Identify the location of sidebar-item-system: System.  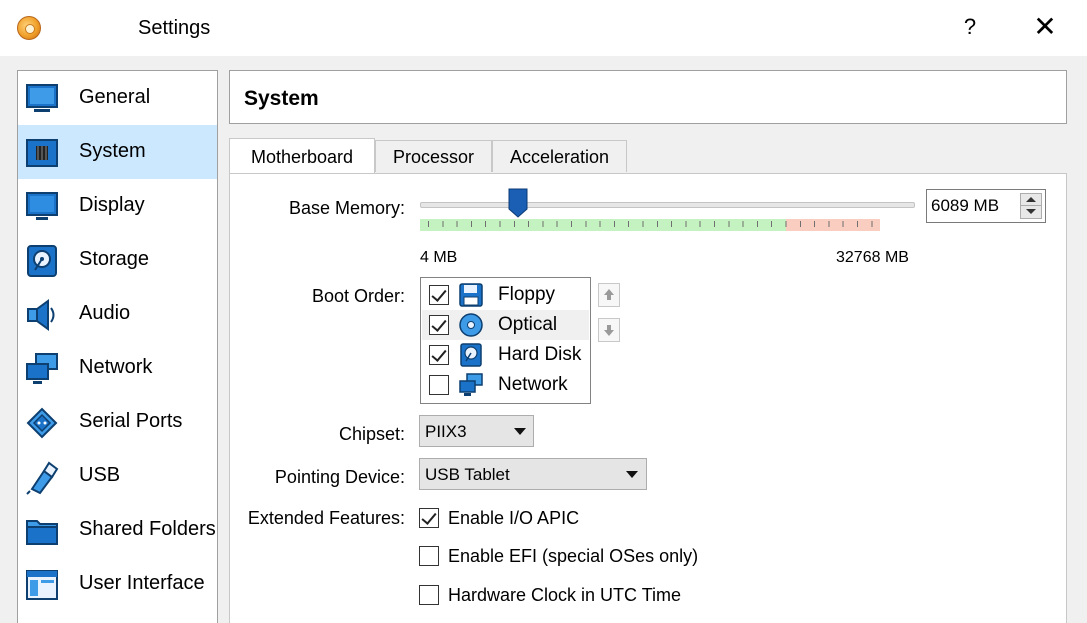
(117, 152).